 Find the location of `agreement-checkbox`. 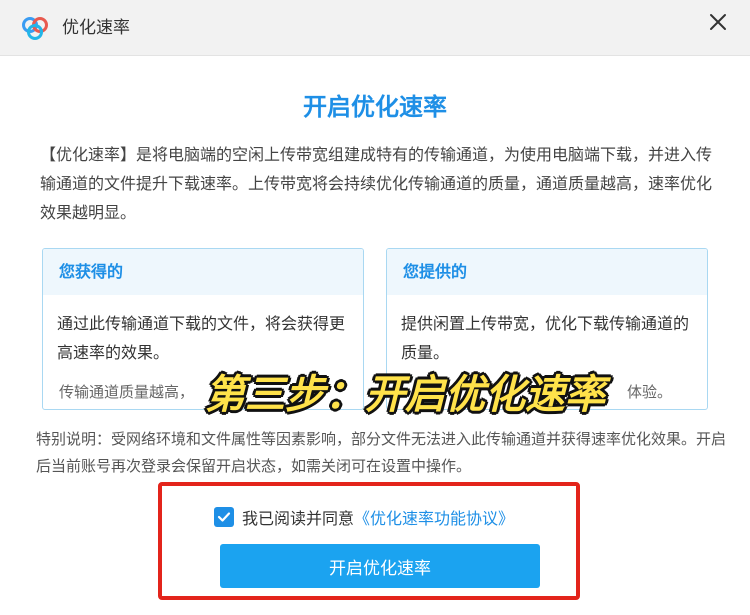

agreement-checkbox is located at coordinates (224, 517).